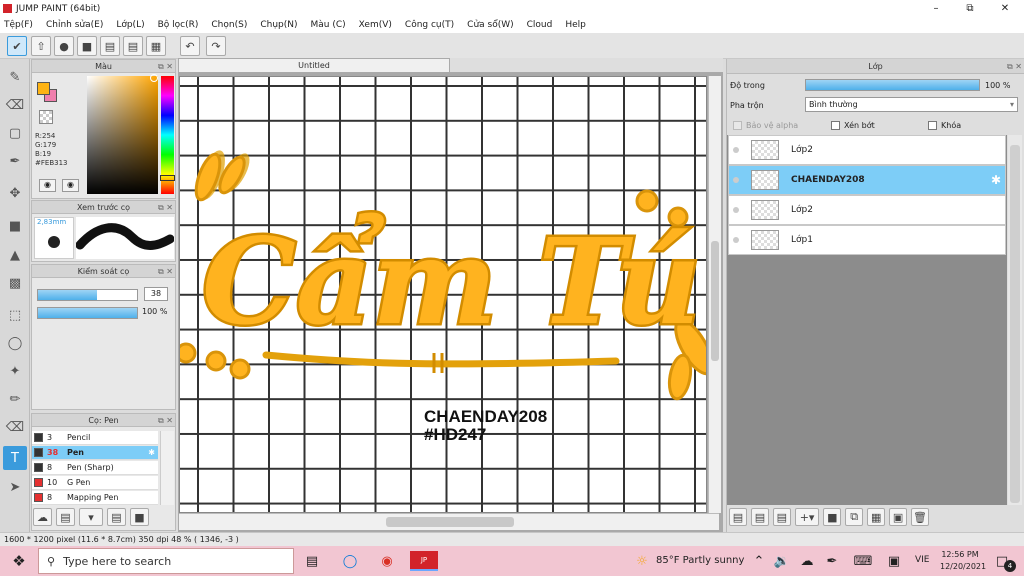 The image size is (1024, 576). What do you see at coordinates (95, 498) in the screenshot?
I see `brush-item: 8 Mapping Pen` at bounding box center [95, 498].